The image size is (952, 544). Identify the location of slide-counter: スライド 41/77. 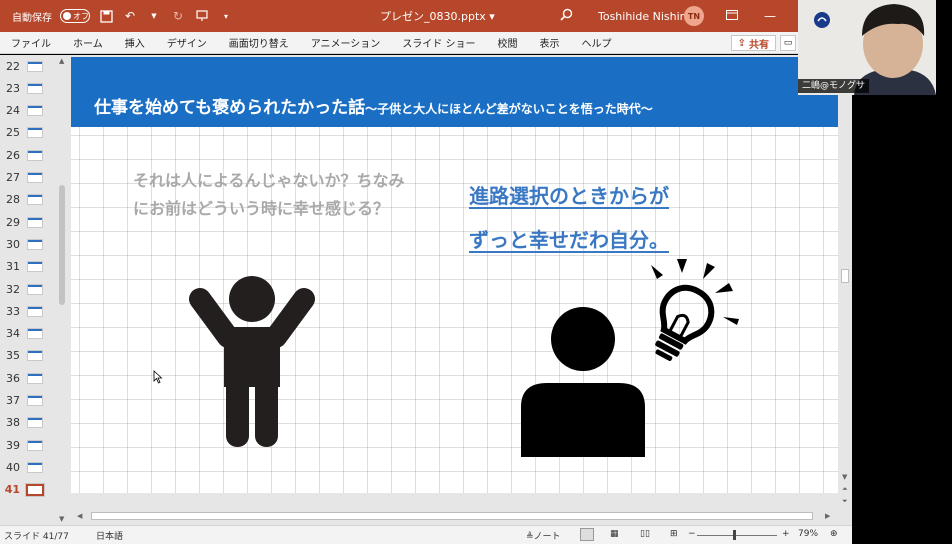
(36, 537).